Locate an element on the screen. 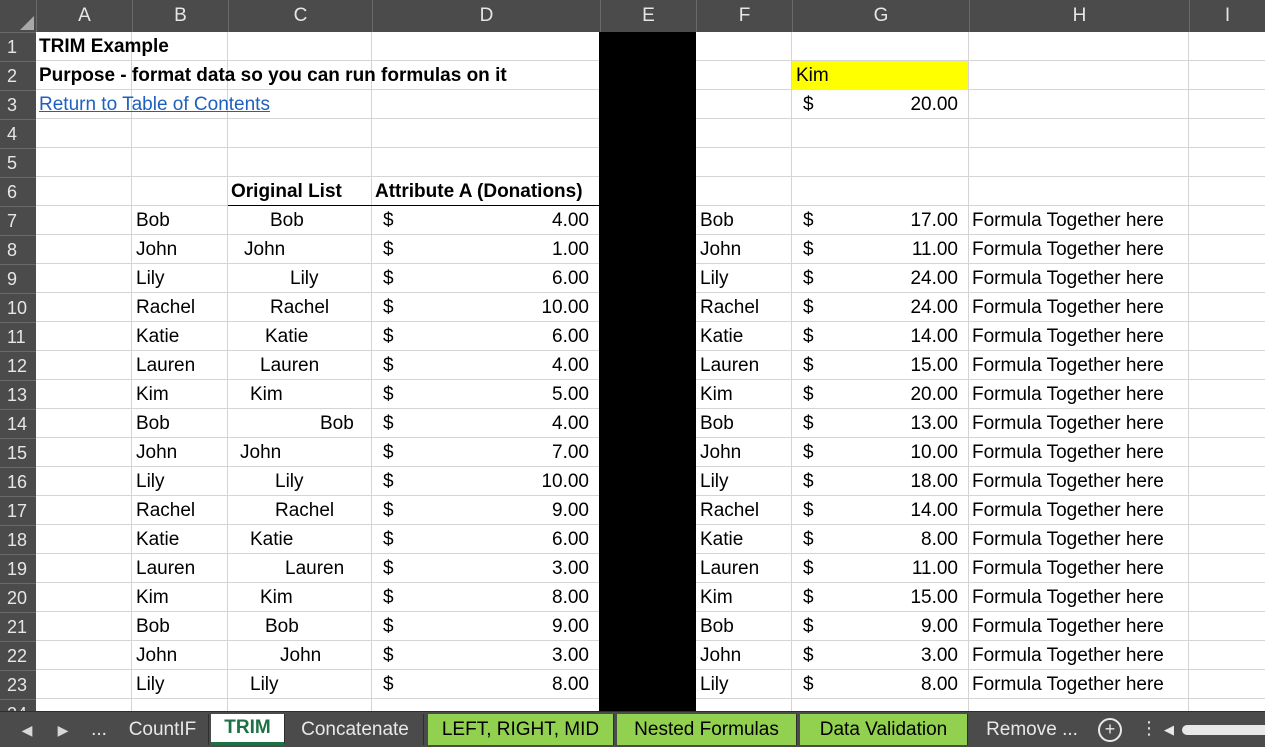 The image size is (1265, 747). cell-amount-g: 15.00 is located at coordinates (909, 365).